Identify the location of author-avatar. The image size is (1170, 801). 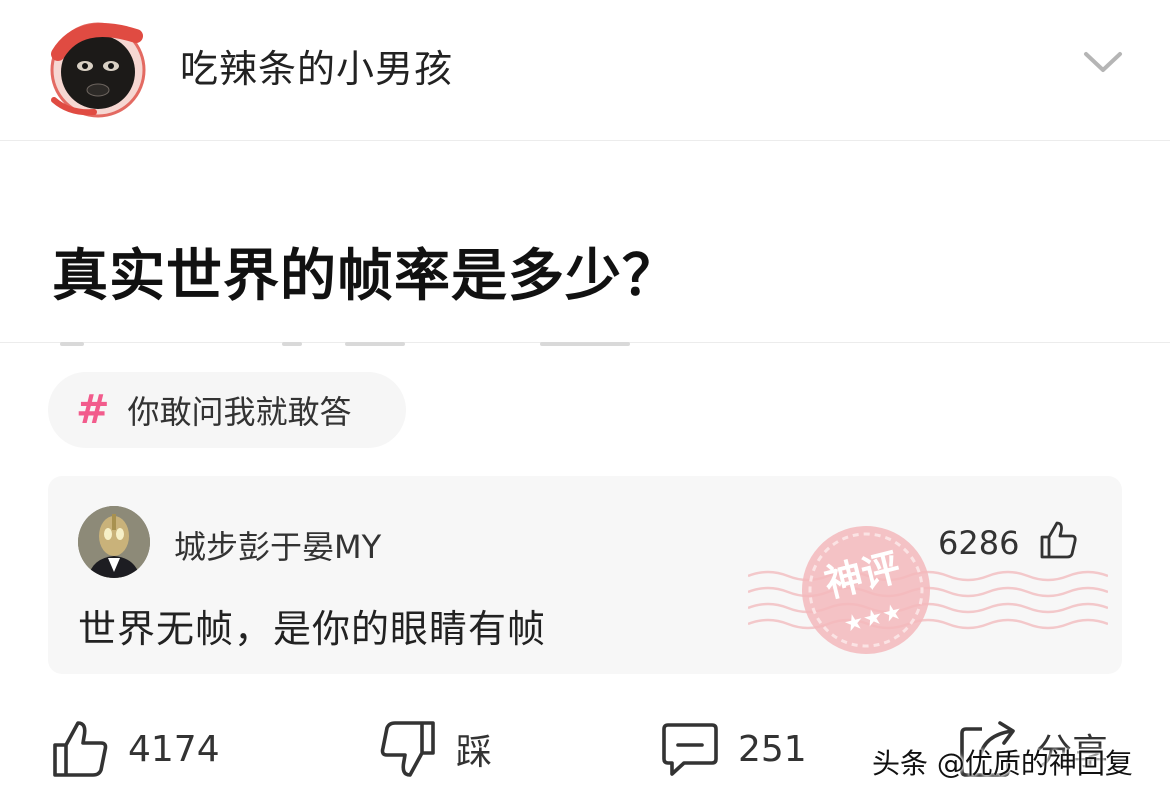
(99, 66).